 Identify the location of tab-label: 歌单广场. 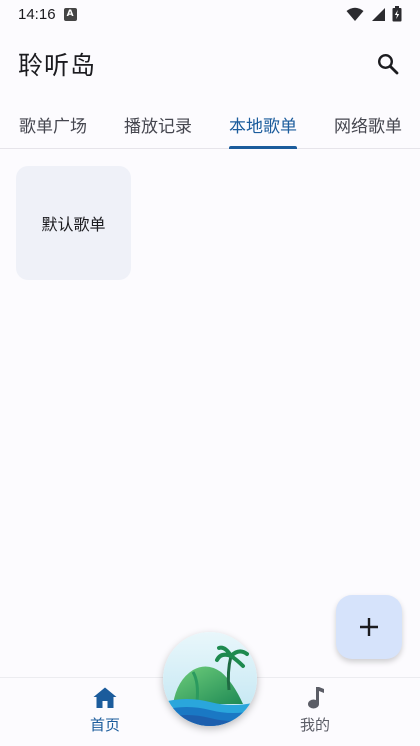
(53, 126).